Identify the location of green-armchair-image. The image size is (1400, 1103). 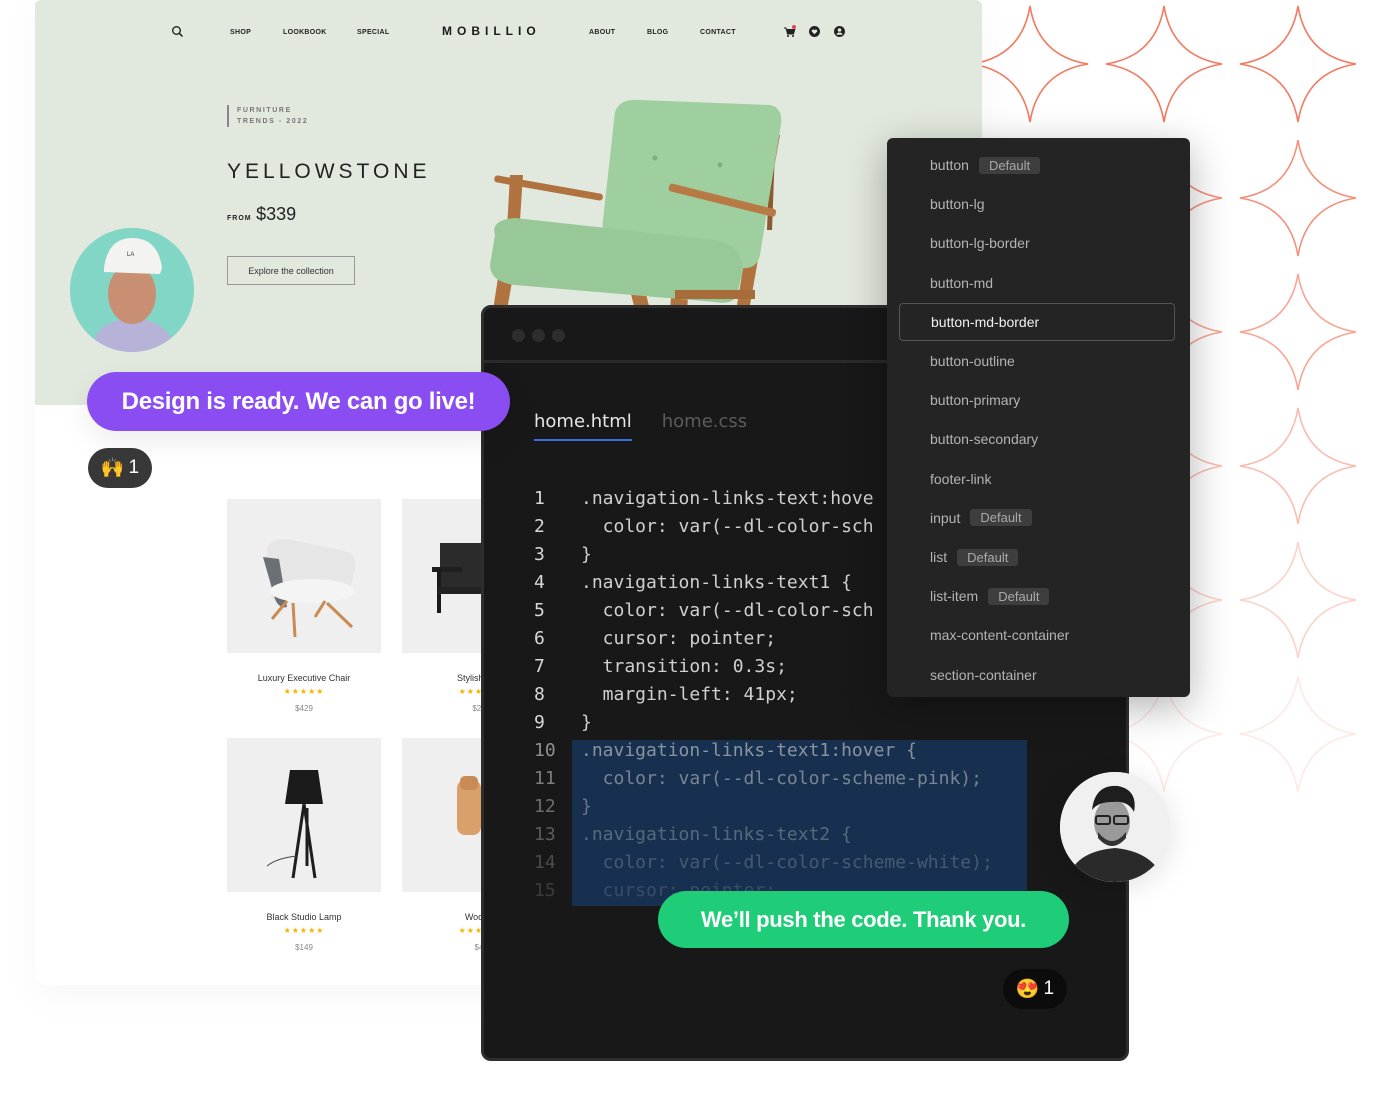
(636, 204).